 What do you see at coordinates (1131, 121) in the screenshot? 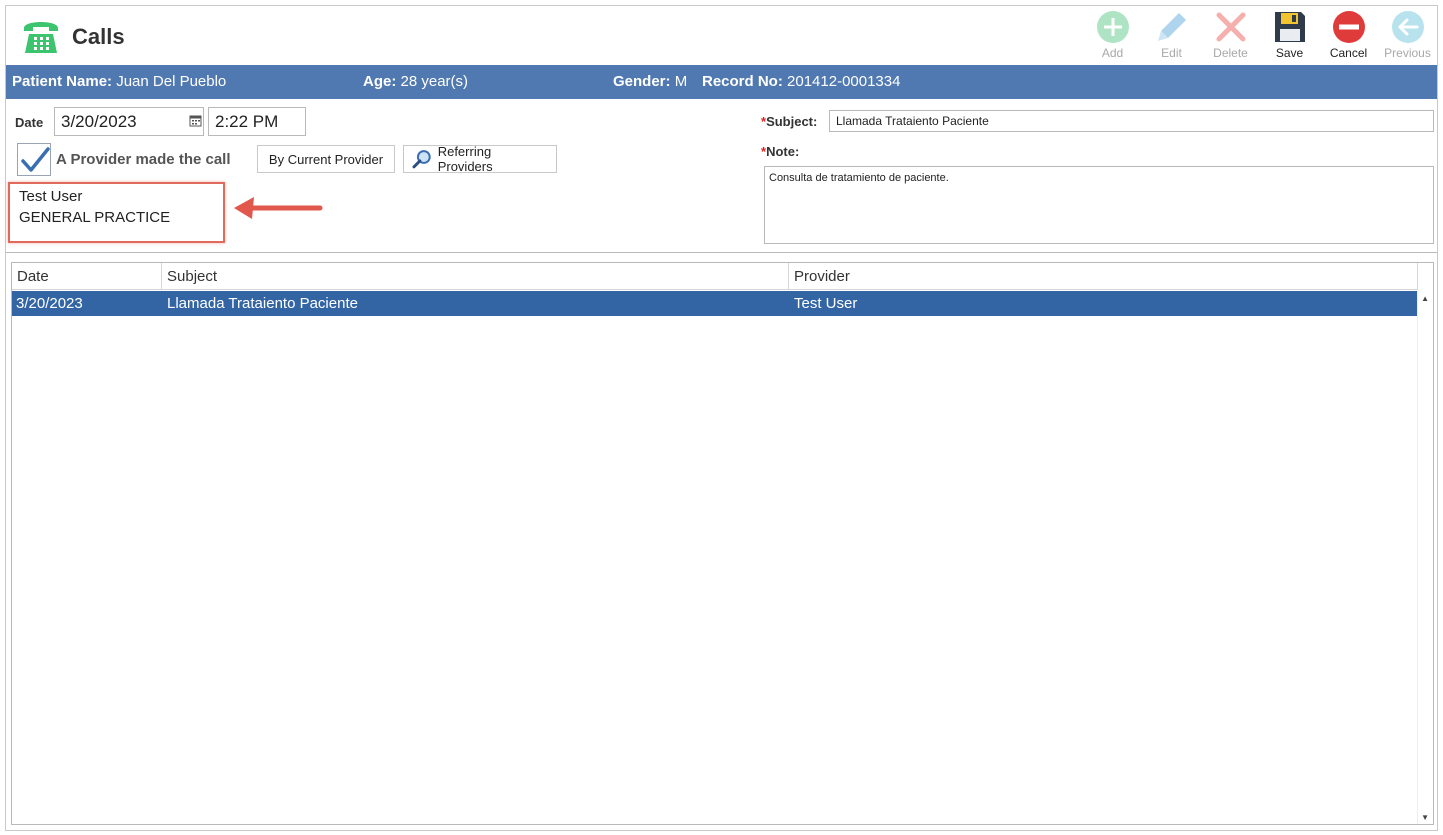
I see `subject-field: Llamada Trataiento Paciente` at bounding box center [1131, 121].